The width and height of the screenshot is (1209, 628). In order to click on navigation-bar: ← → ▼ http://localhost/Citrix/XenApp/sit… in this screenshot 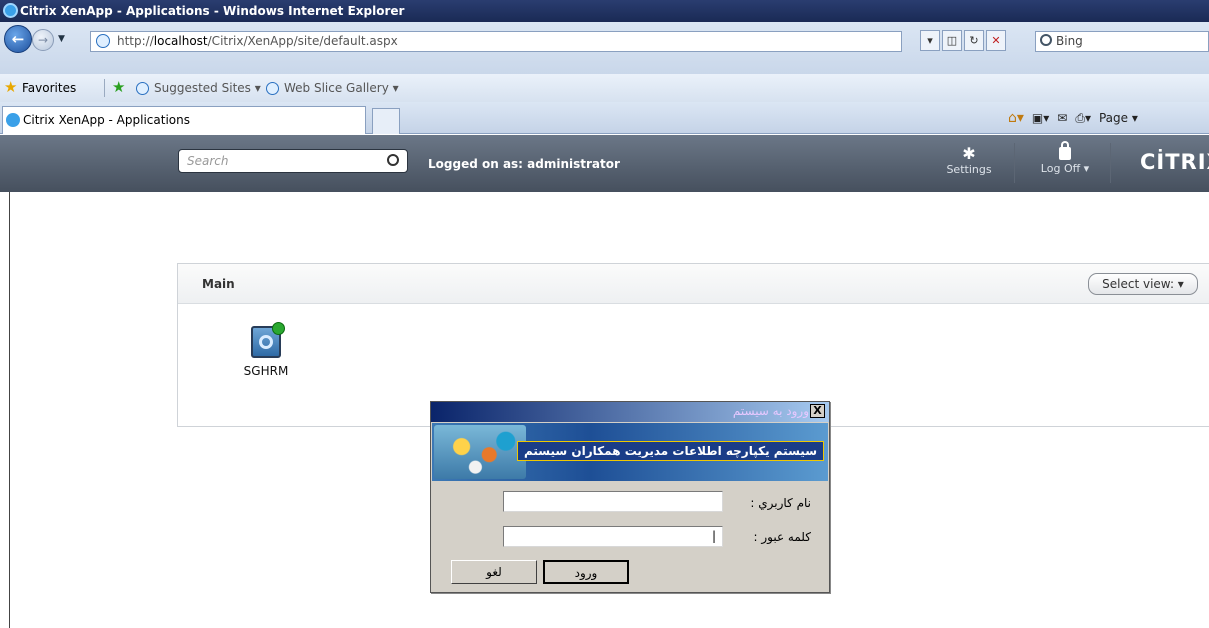, I will do `click(604, 48)`.